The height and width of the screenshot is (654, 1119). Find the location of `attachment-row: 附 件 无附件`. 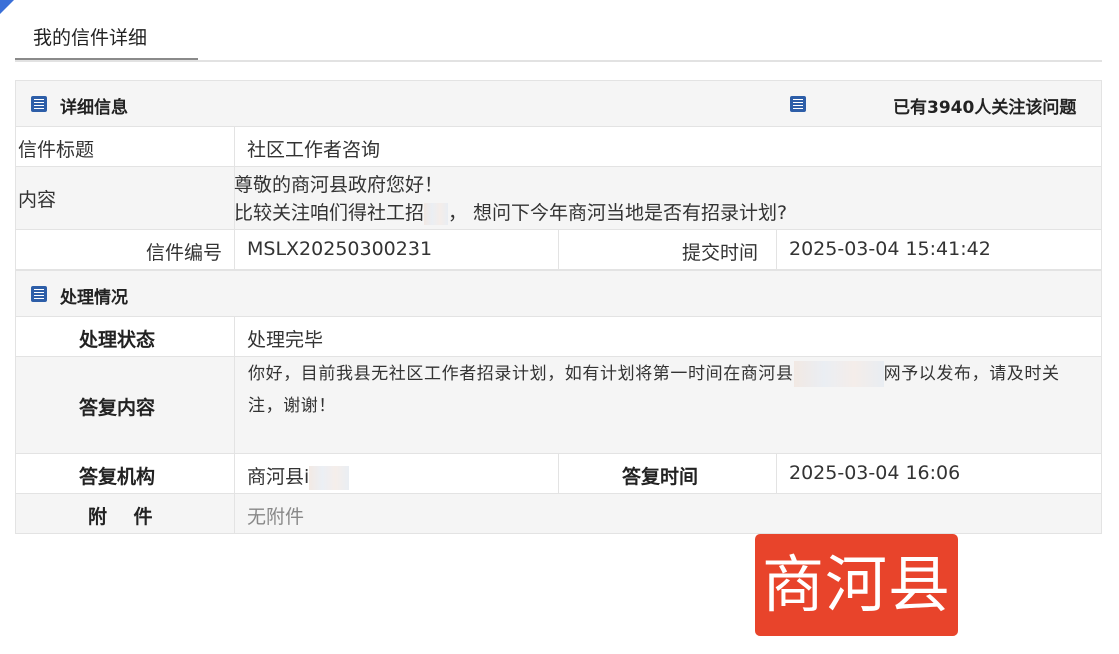

attachment-row: 附 件 无附件 is located at coordinates (558, 514).